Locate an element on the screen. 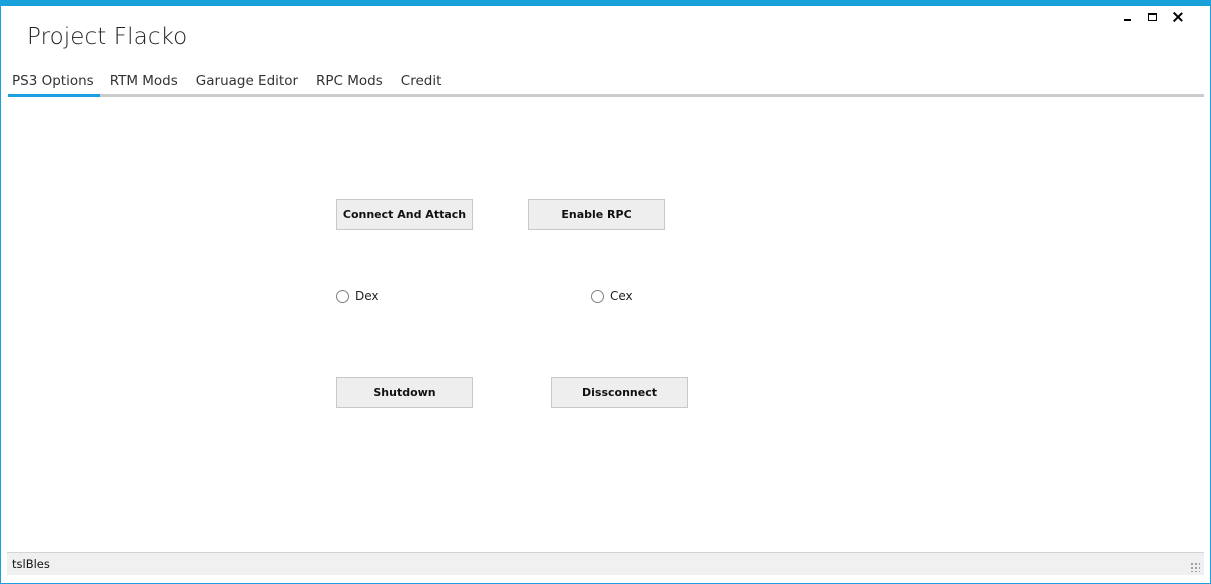 The image size is (1211, 584). radio-dex-label: Dex is located at coordinates (367, 296).